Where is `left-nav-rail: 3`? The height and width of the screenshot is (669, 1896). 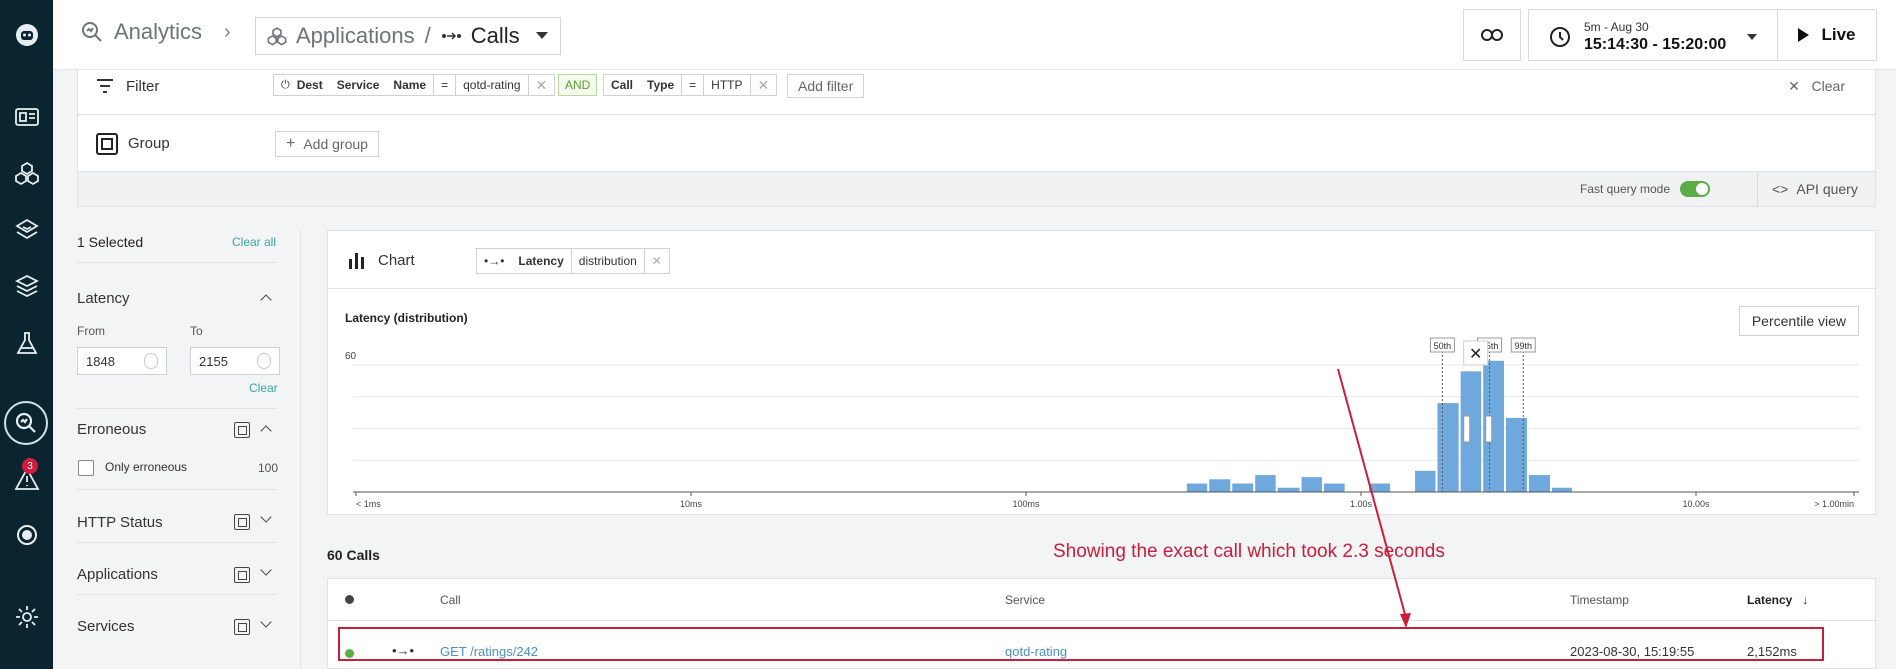
left-nav-rail: 3 is located at coordinates (26, 334).